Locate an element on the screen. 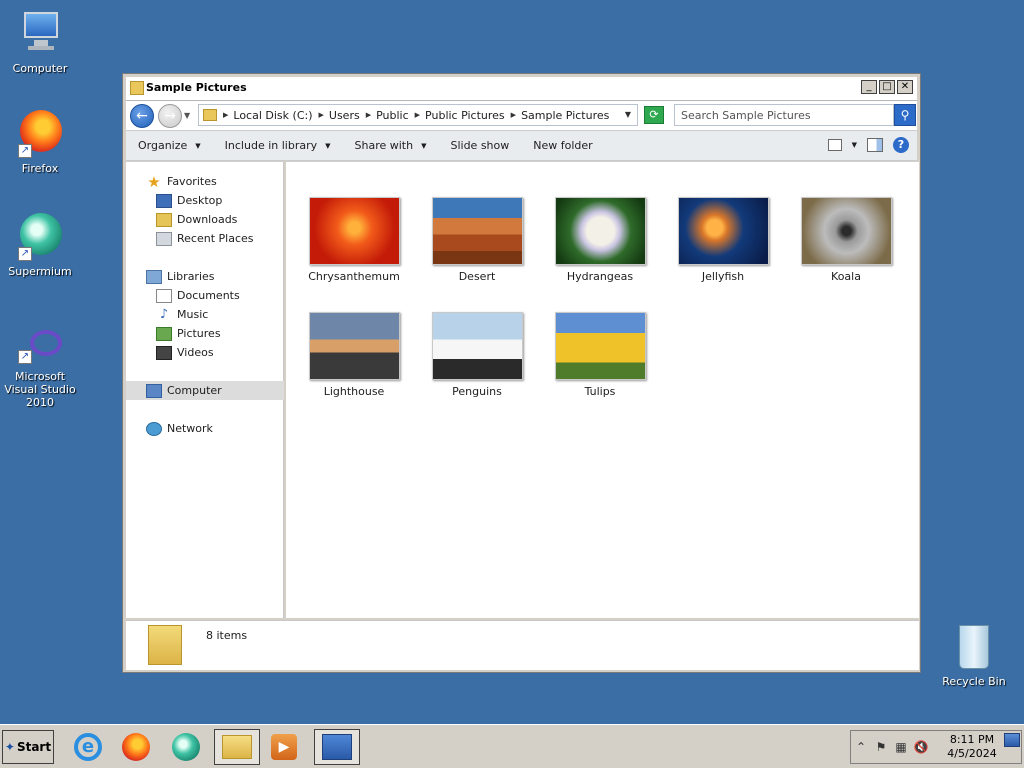 The image size is (1024, 768). nav-item-favorites: ★ Favorites is located at coordinates (205, 181).